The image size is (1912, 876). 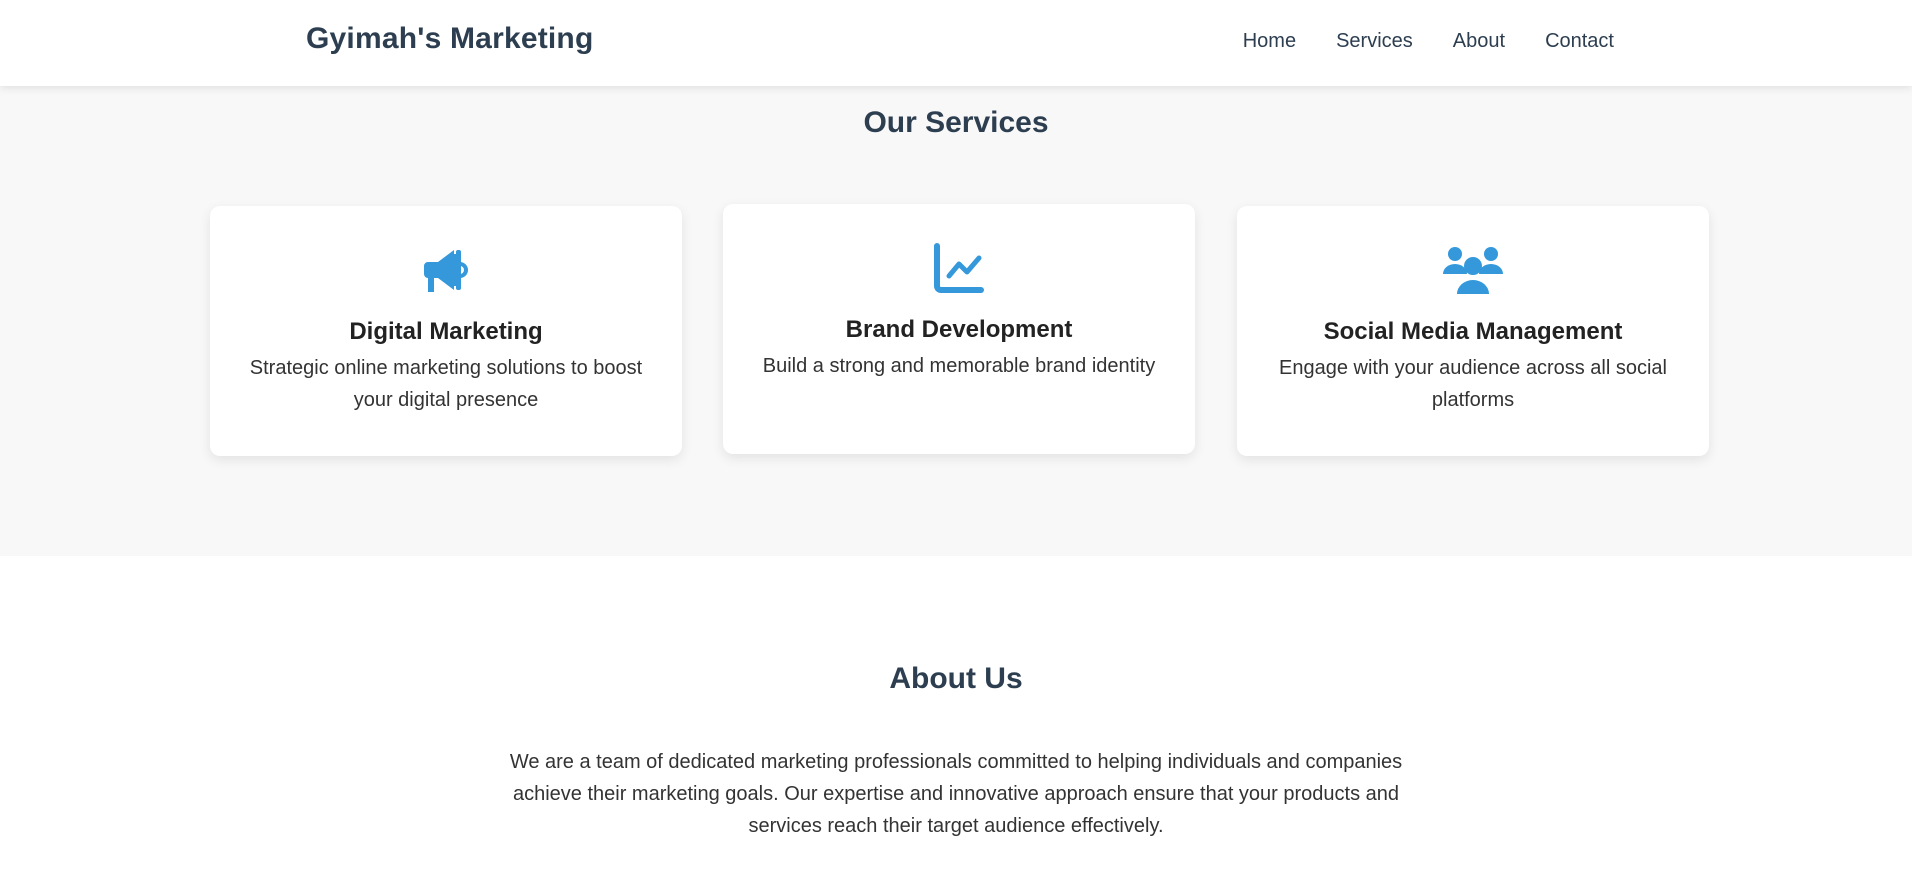 I want to click on about-title: About Us, so click(x=956, y=678).